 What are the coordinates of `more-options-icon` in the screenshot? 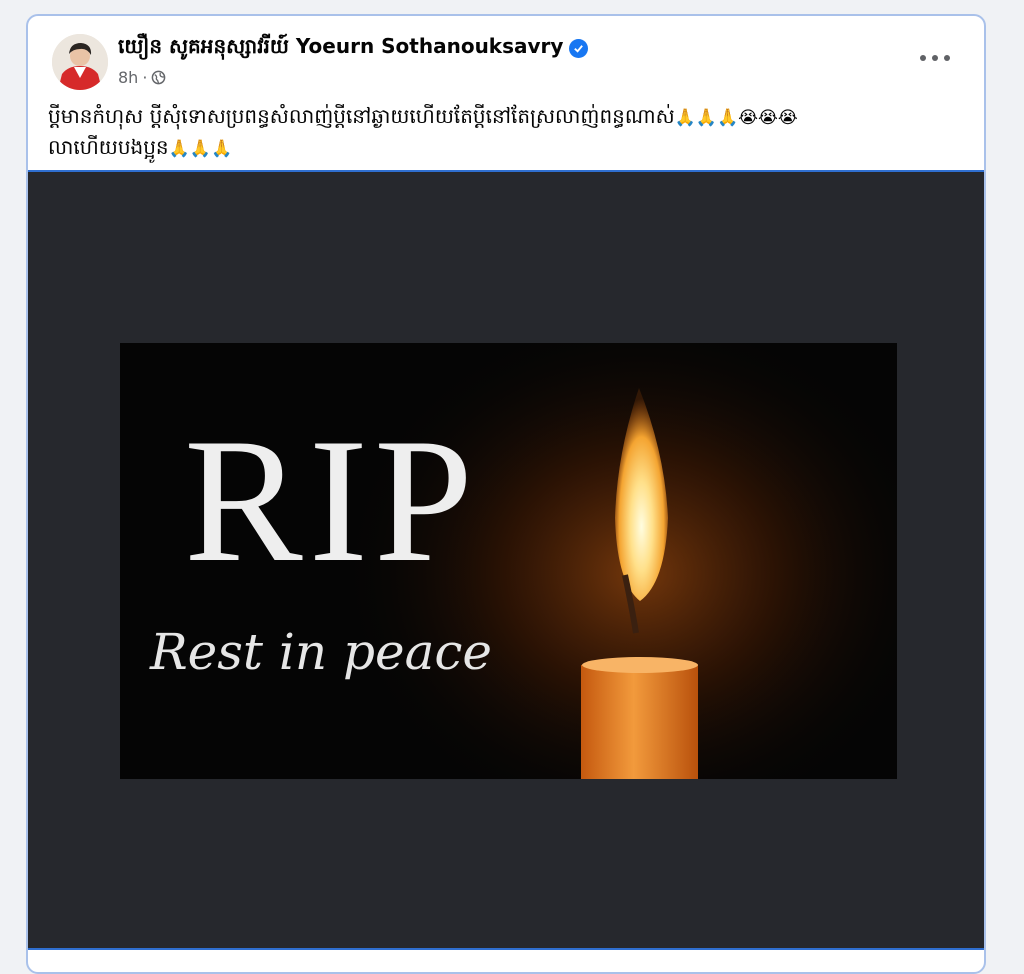 It's located at (935, 58).